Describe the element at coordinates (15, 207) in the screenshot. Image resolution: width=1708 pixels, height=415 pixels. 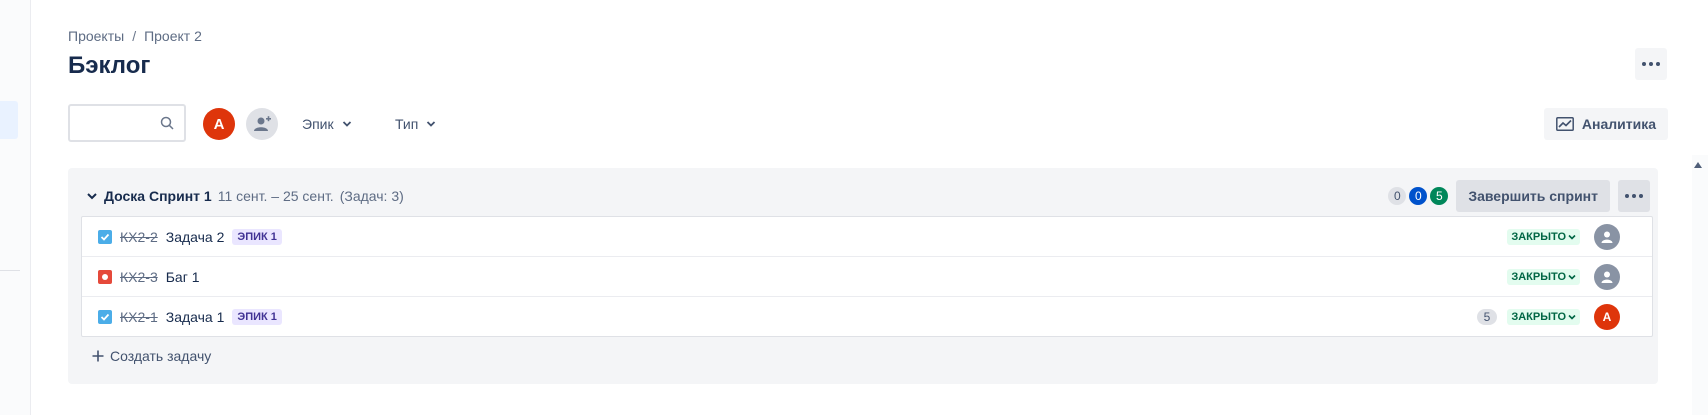
I see `left-sidebar-rail` at that location.